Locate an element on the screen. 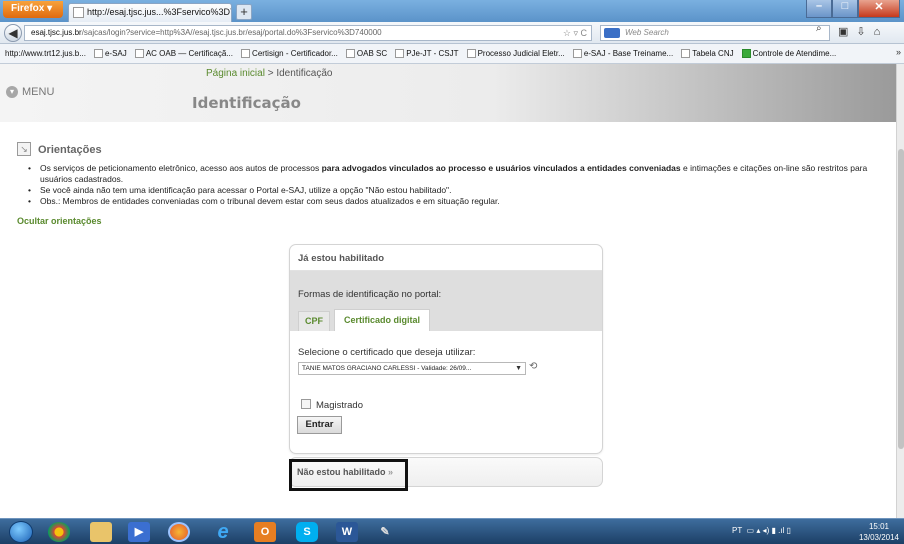 This screenshot has width=904, height=544. not-enabled-link: Não estou habilitado » is located at coordinates (345, 472).